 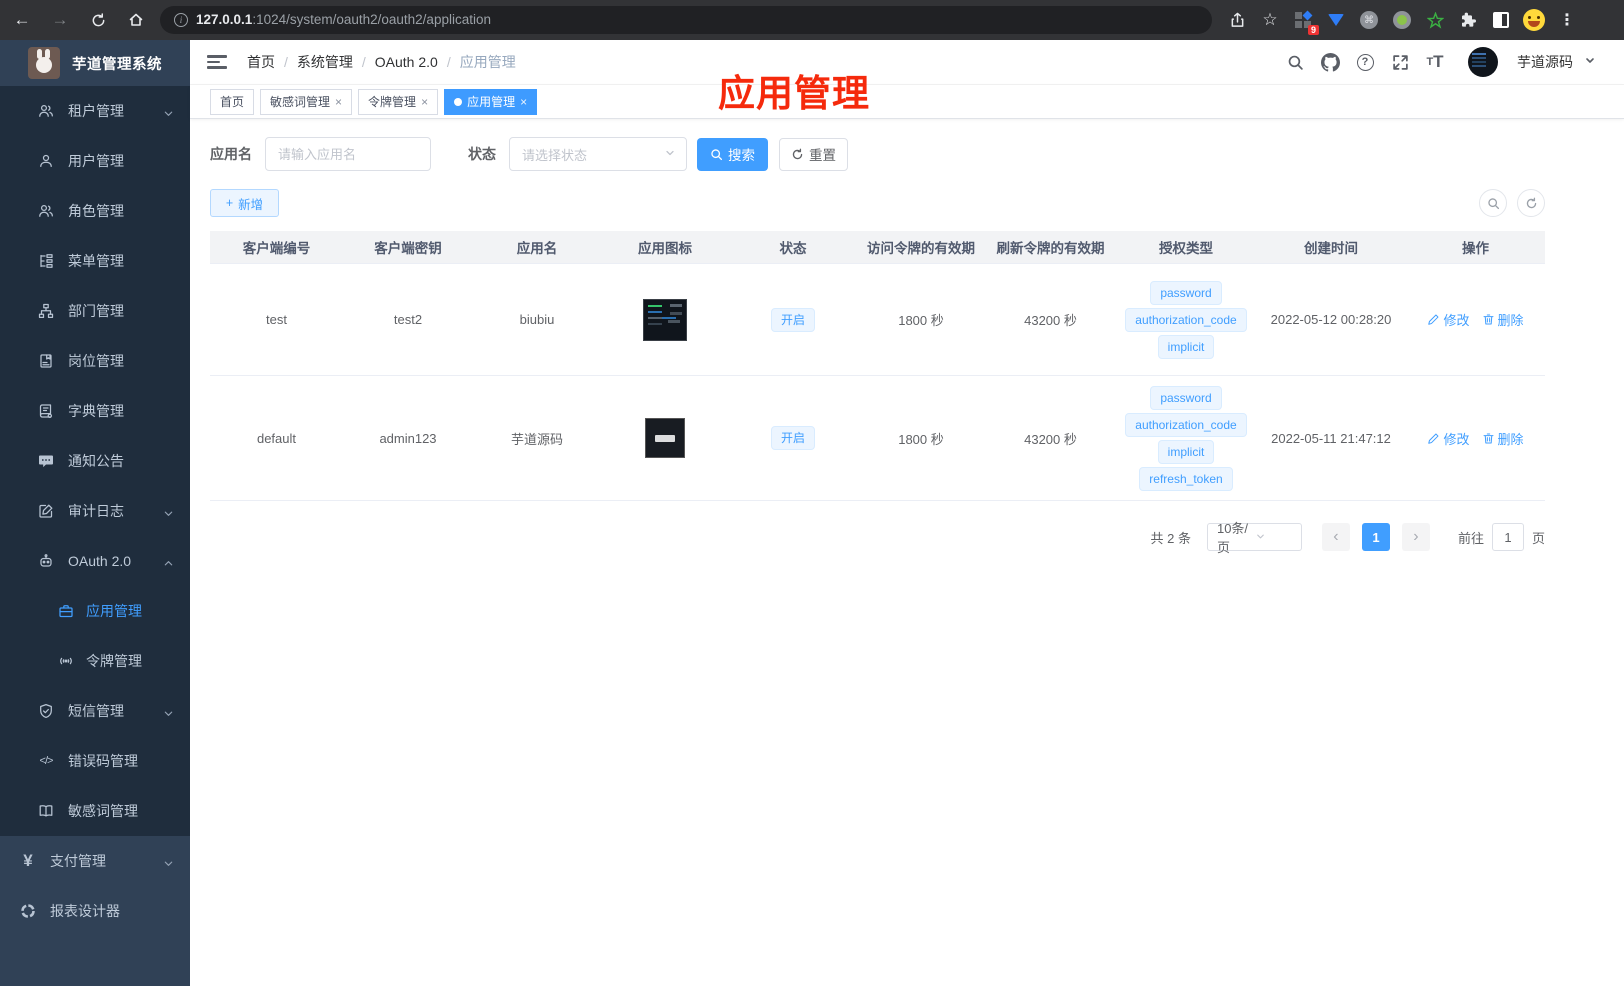 What do you see at coordinates (181, 20) in the screenshot?
I see `site-info-icon: i` at bounding box center [181, 20].